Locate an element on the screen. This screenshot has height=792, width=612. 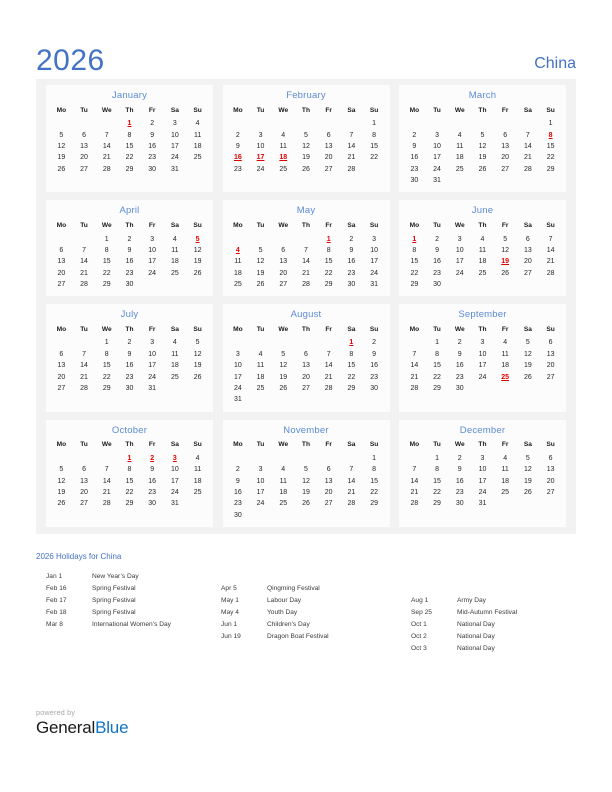
day-cell: 28 is located at coordinates (351, 504).